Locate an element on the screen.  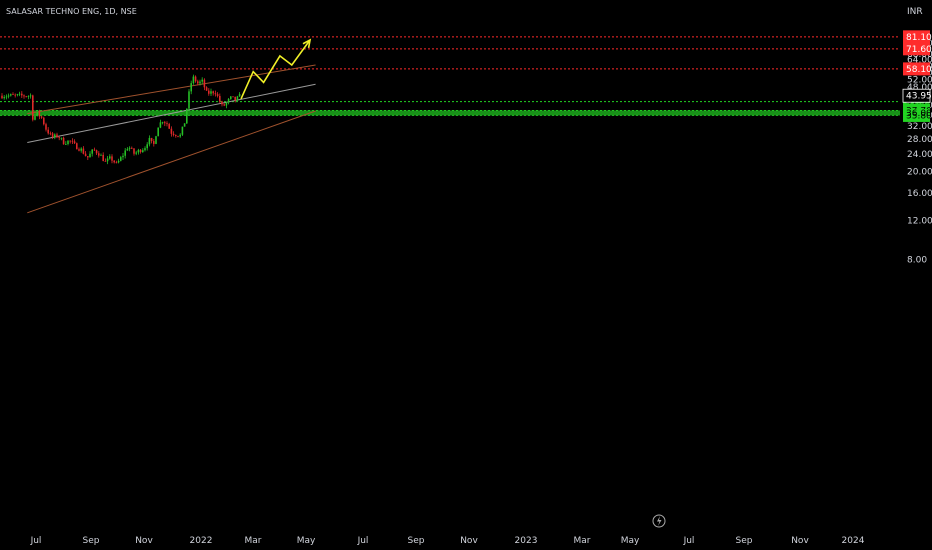
price-tick-label: 20.00 is located at coordinates (919, 172).